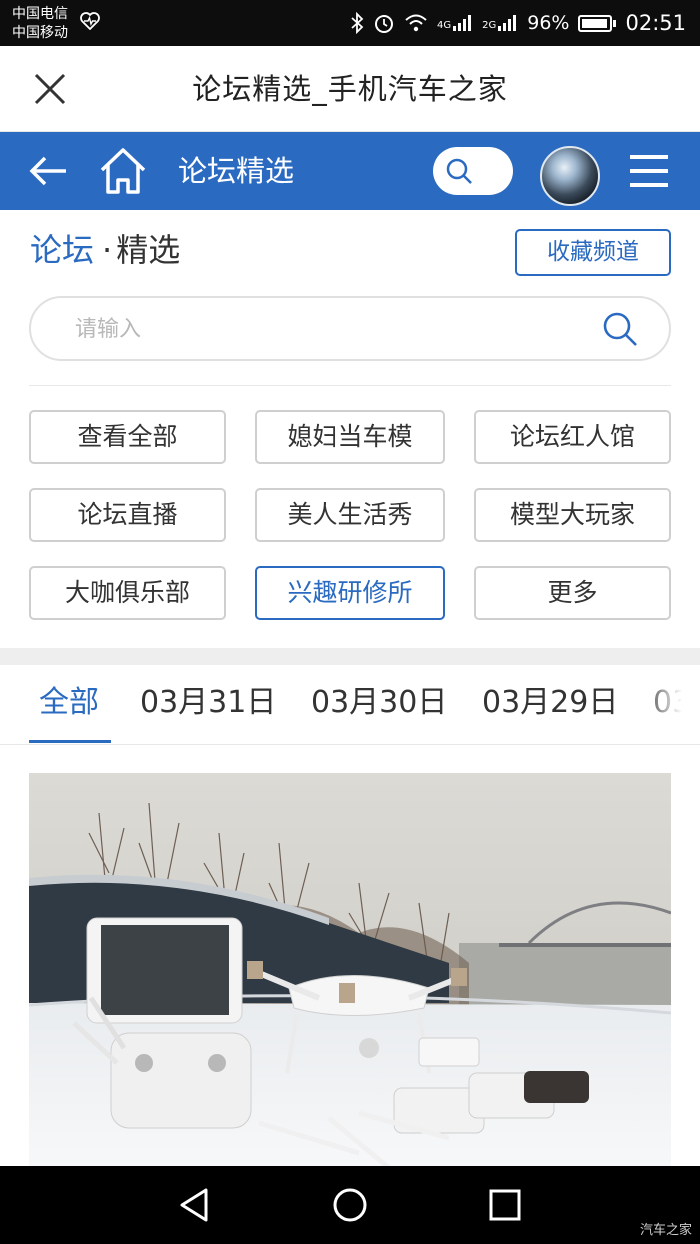 The image size is (700, 1244). What do you see at coordinates (40, 33) in the screenshot?
I see `carrier-2: 中国移动` at bounding box center [40, 33].